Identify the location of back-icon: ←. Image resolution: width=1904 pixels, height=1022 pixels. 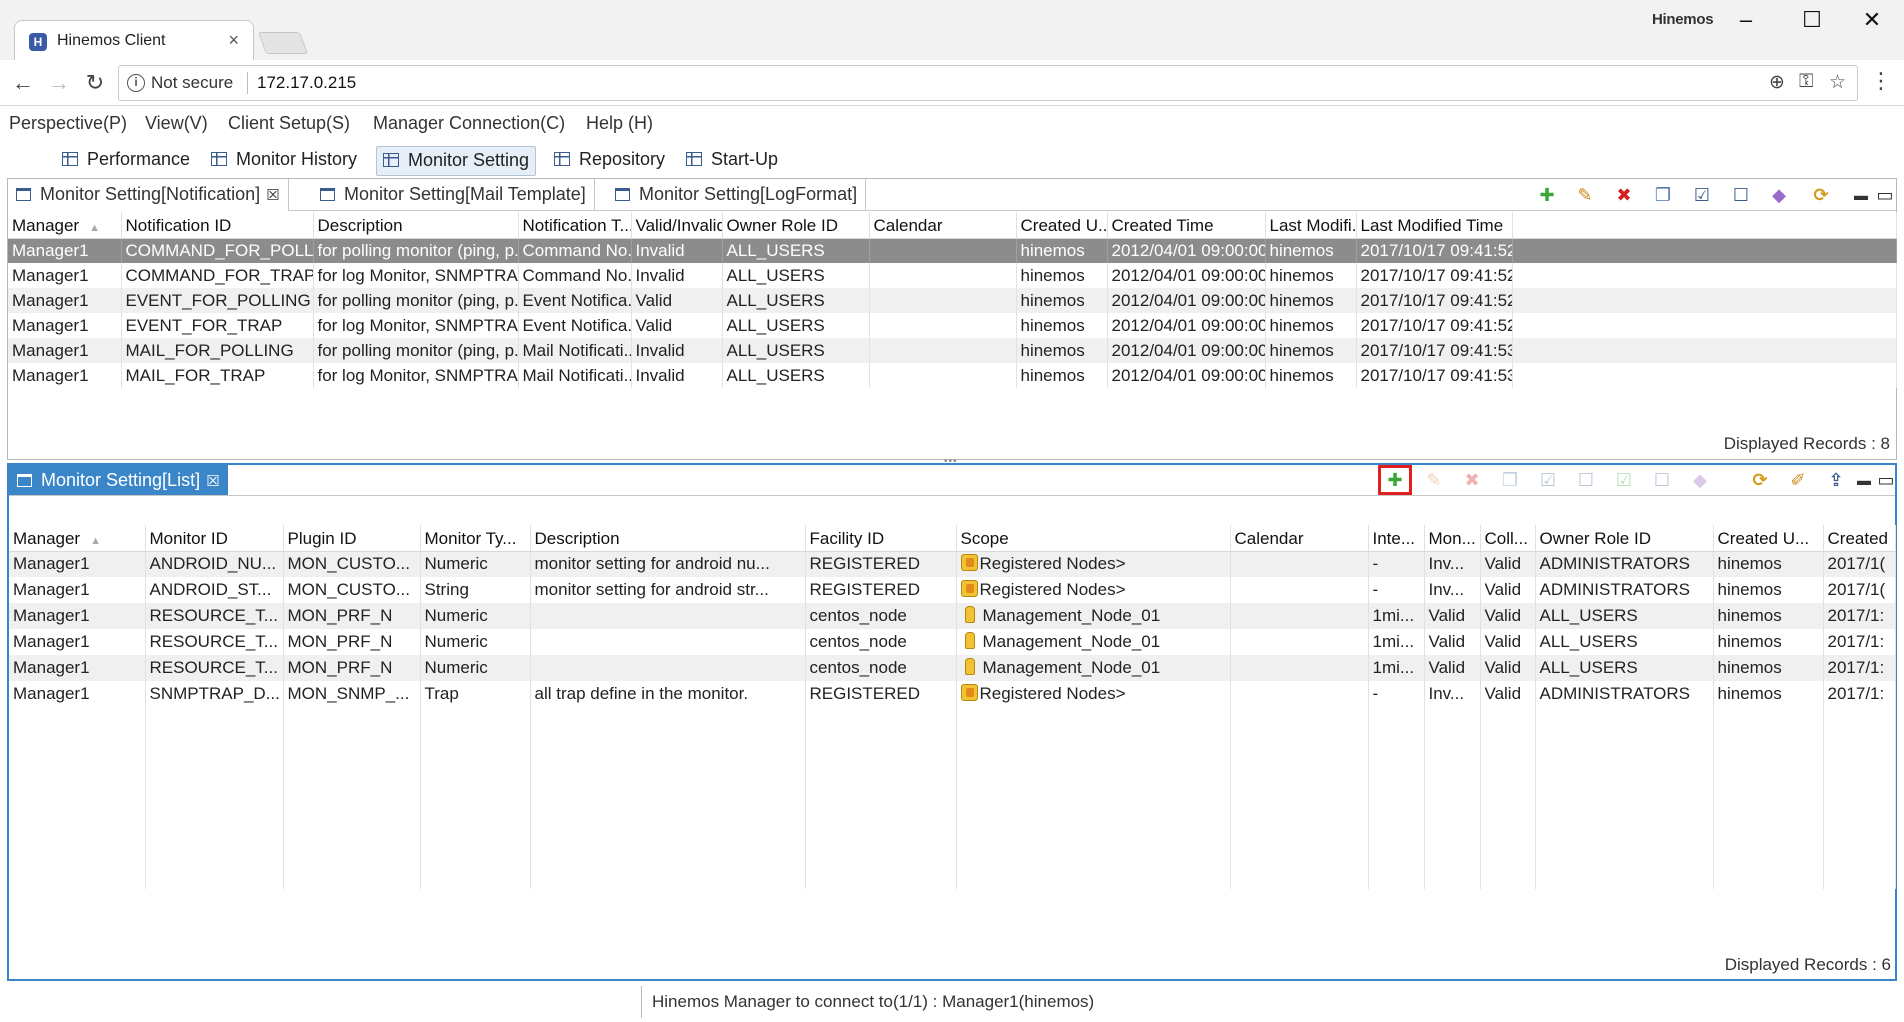
(23, 83).